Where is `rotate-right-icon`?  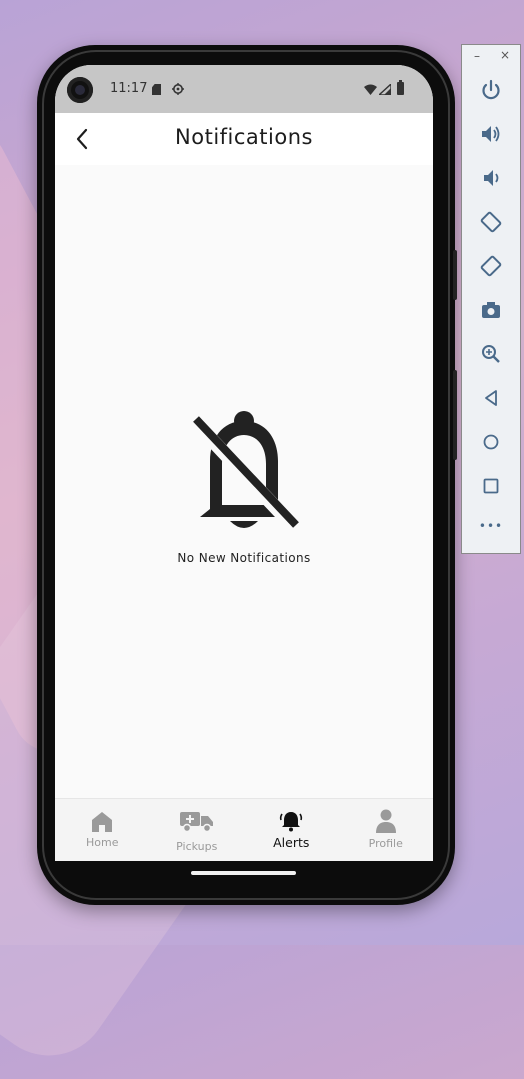 rotate-right-icon is located at coordinates (491, 266).